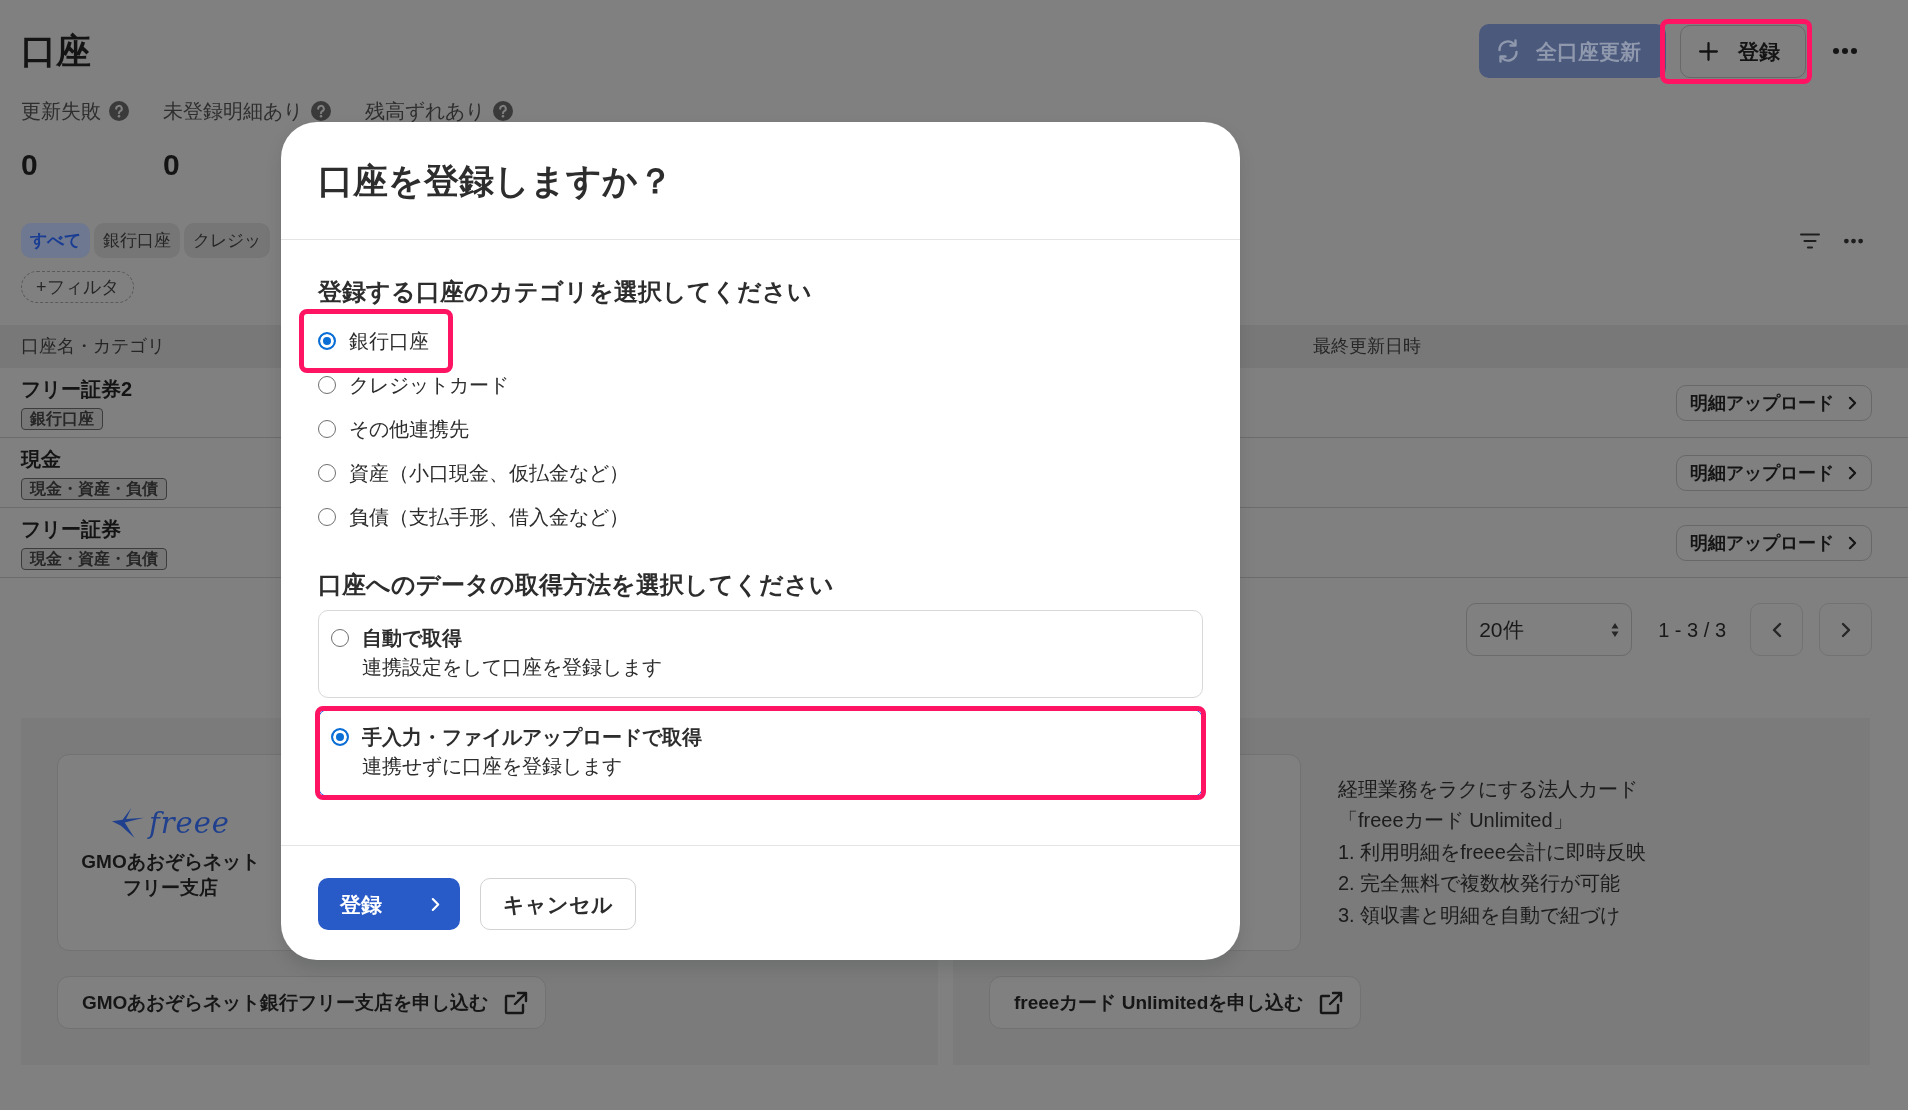 Image resolution: width=1908 pixels, height=1110 pixels. I want to click on section-heading: 登録する口座のカテゴリを選択してください, so click(565, 292).